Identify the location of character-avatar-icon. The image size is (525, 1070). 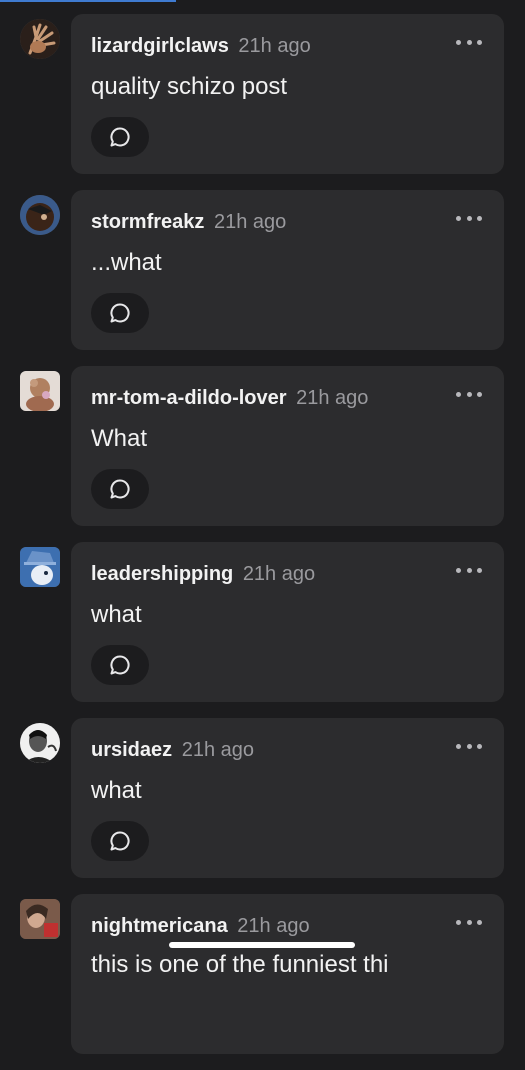
(40, 215).